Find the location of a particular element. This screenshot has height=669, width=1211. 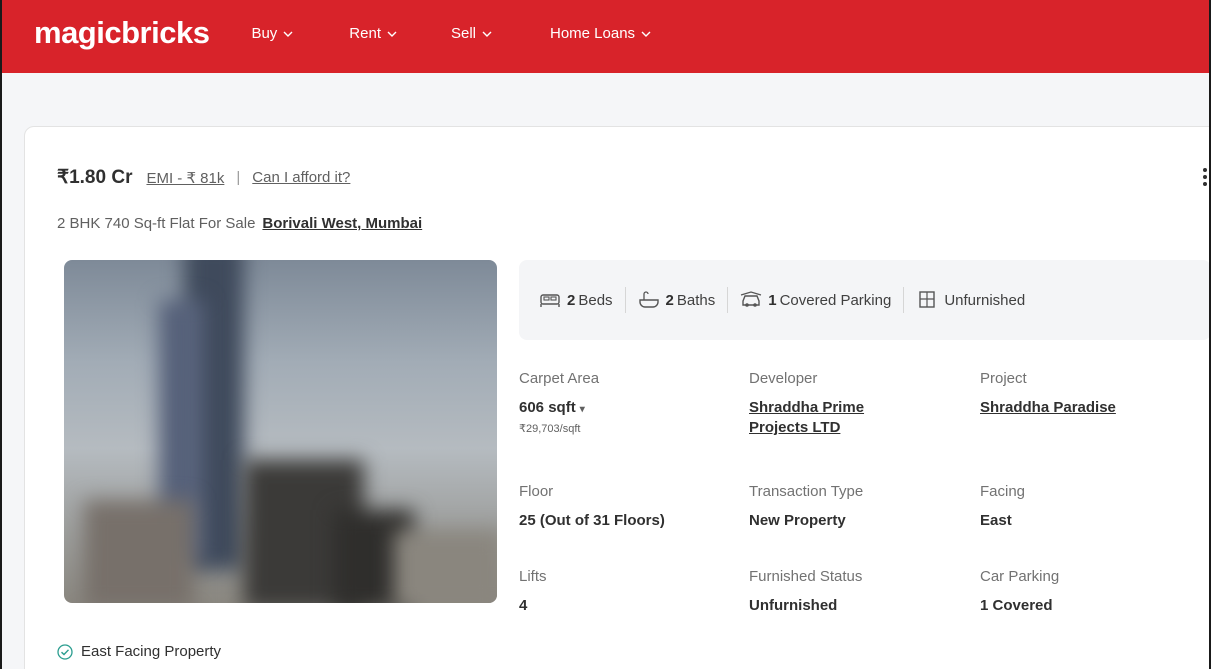

furnishing-info: Unfurnished is located at coordinates (970, 300).